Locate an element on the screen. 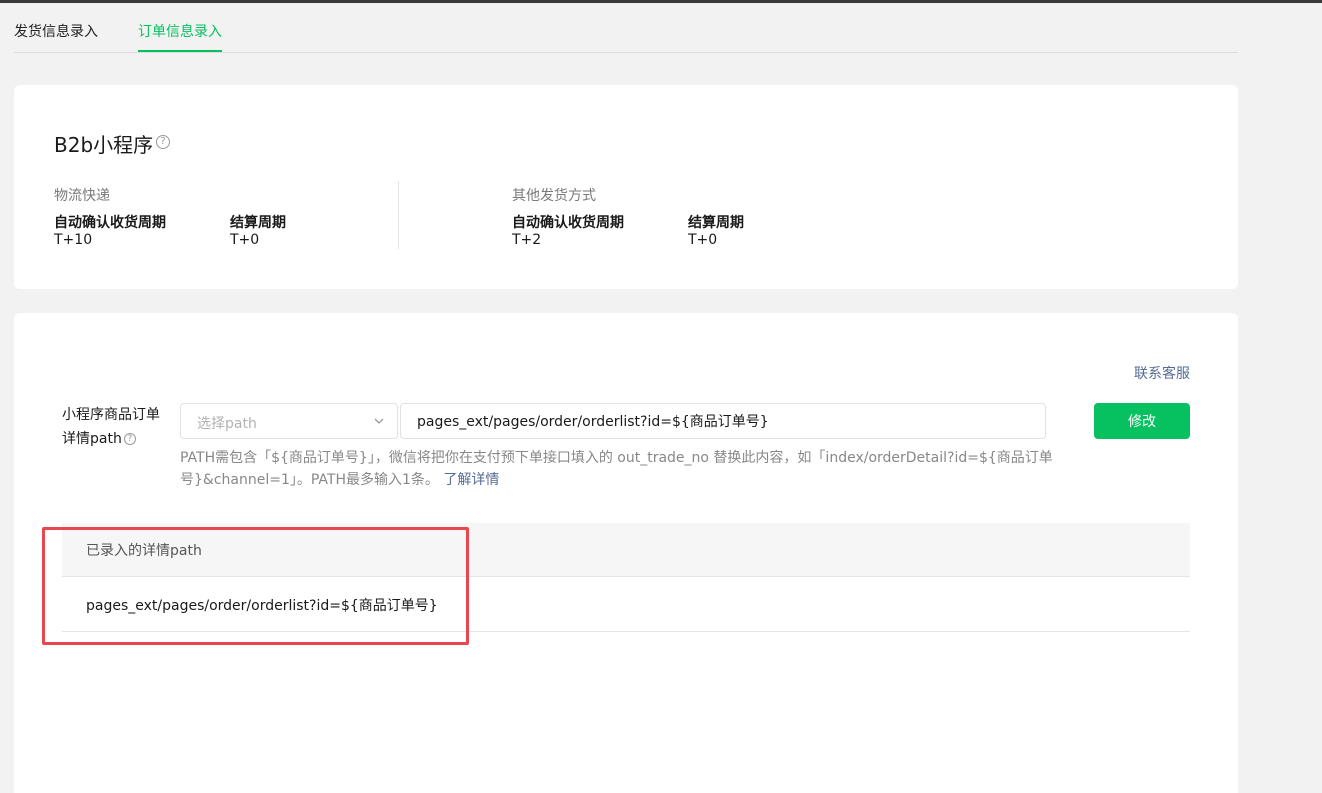  other-settle-label: 结算周期 is located at coordinates (716, 223).